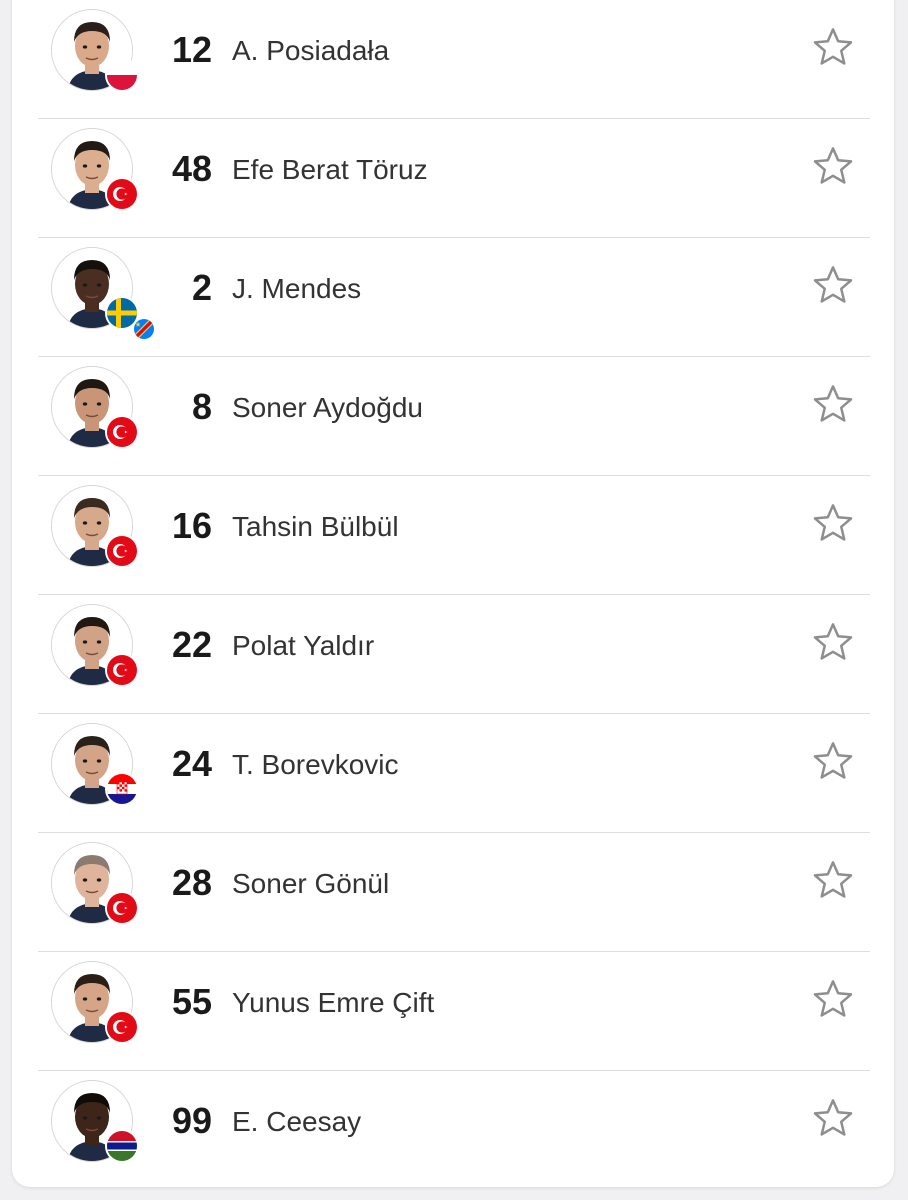 This screenshot has height=1200, width=908. I want to click on player-name: A. Posiadała, so click(311, 50).